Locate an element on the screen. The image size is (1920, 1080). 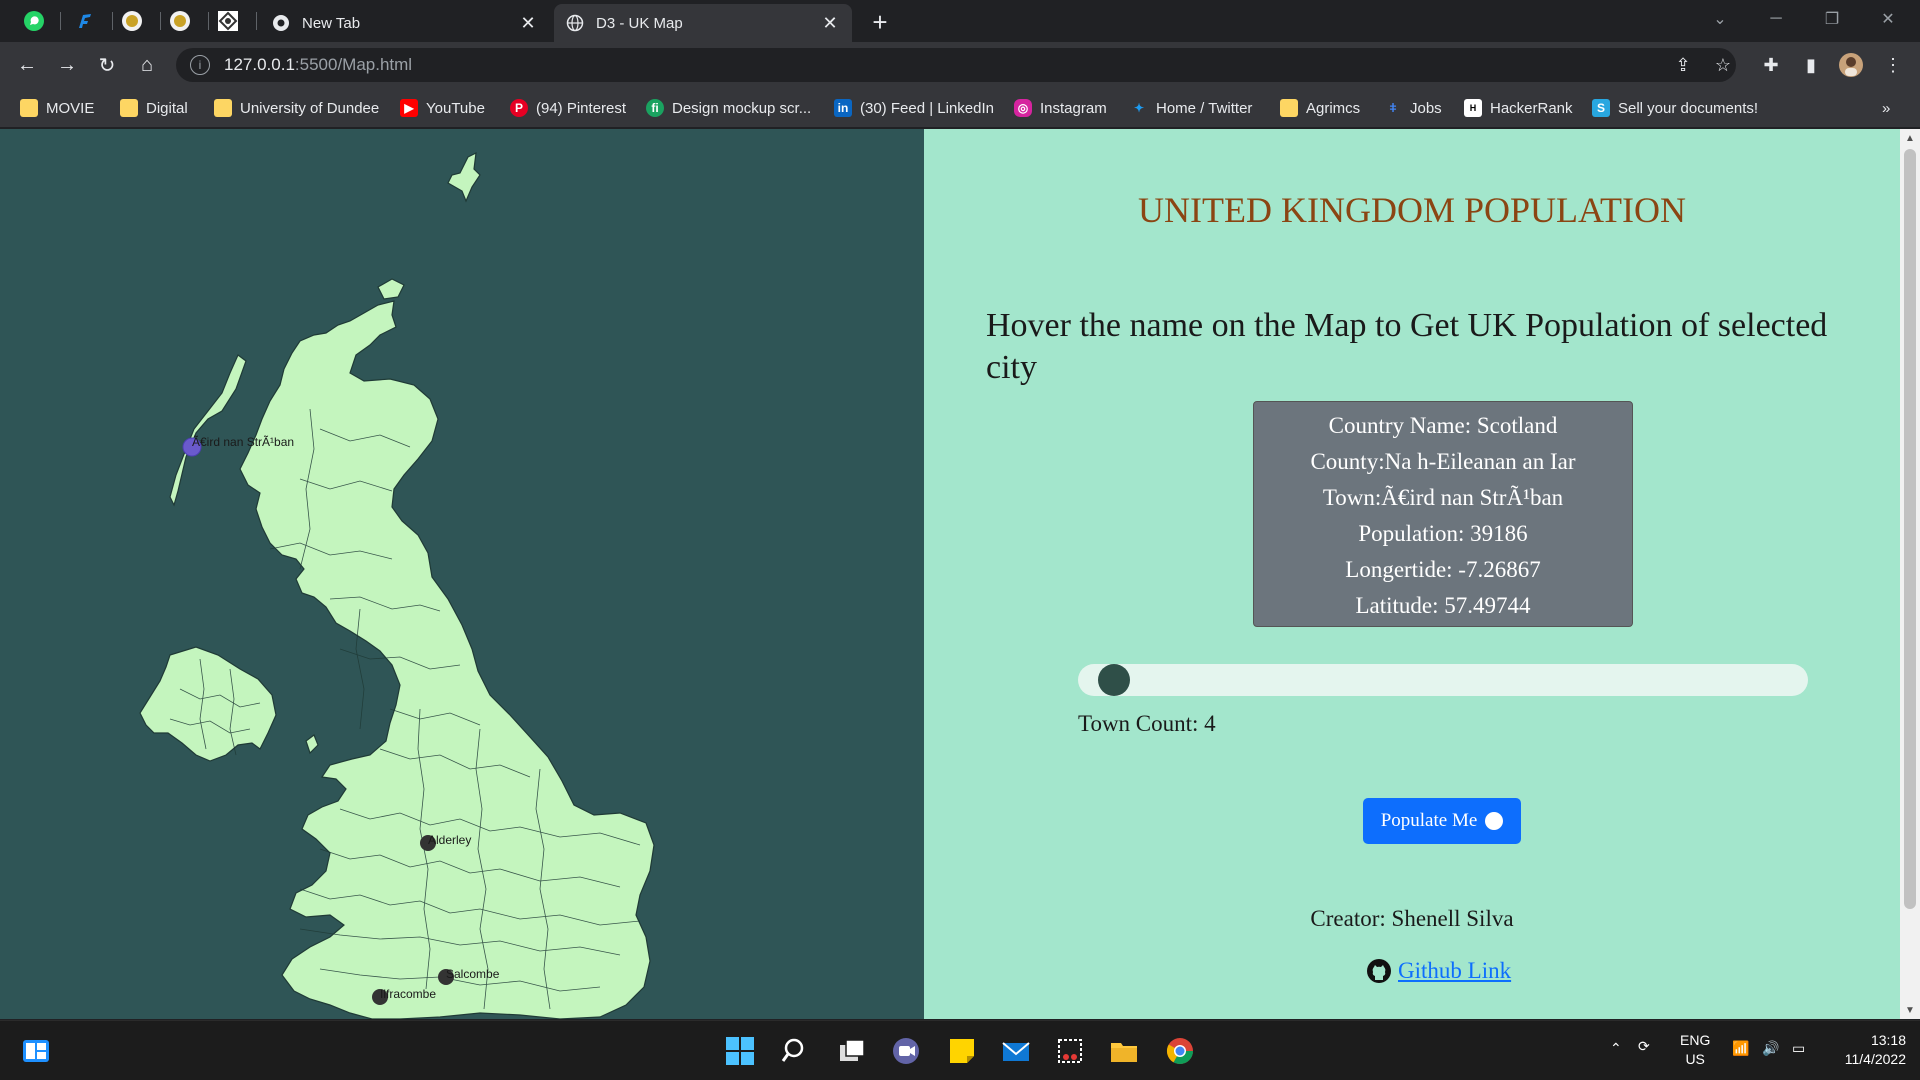
bookmark-item: Agrimcs is located at coordinates (1320, 108).